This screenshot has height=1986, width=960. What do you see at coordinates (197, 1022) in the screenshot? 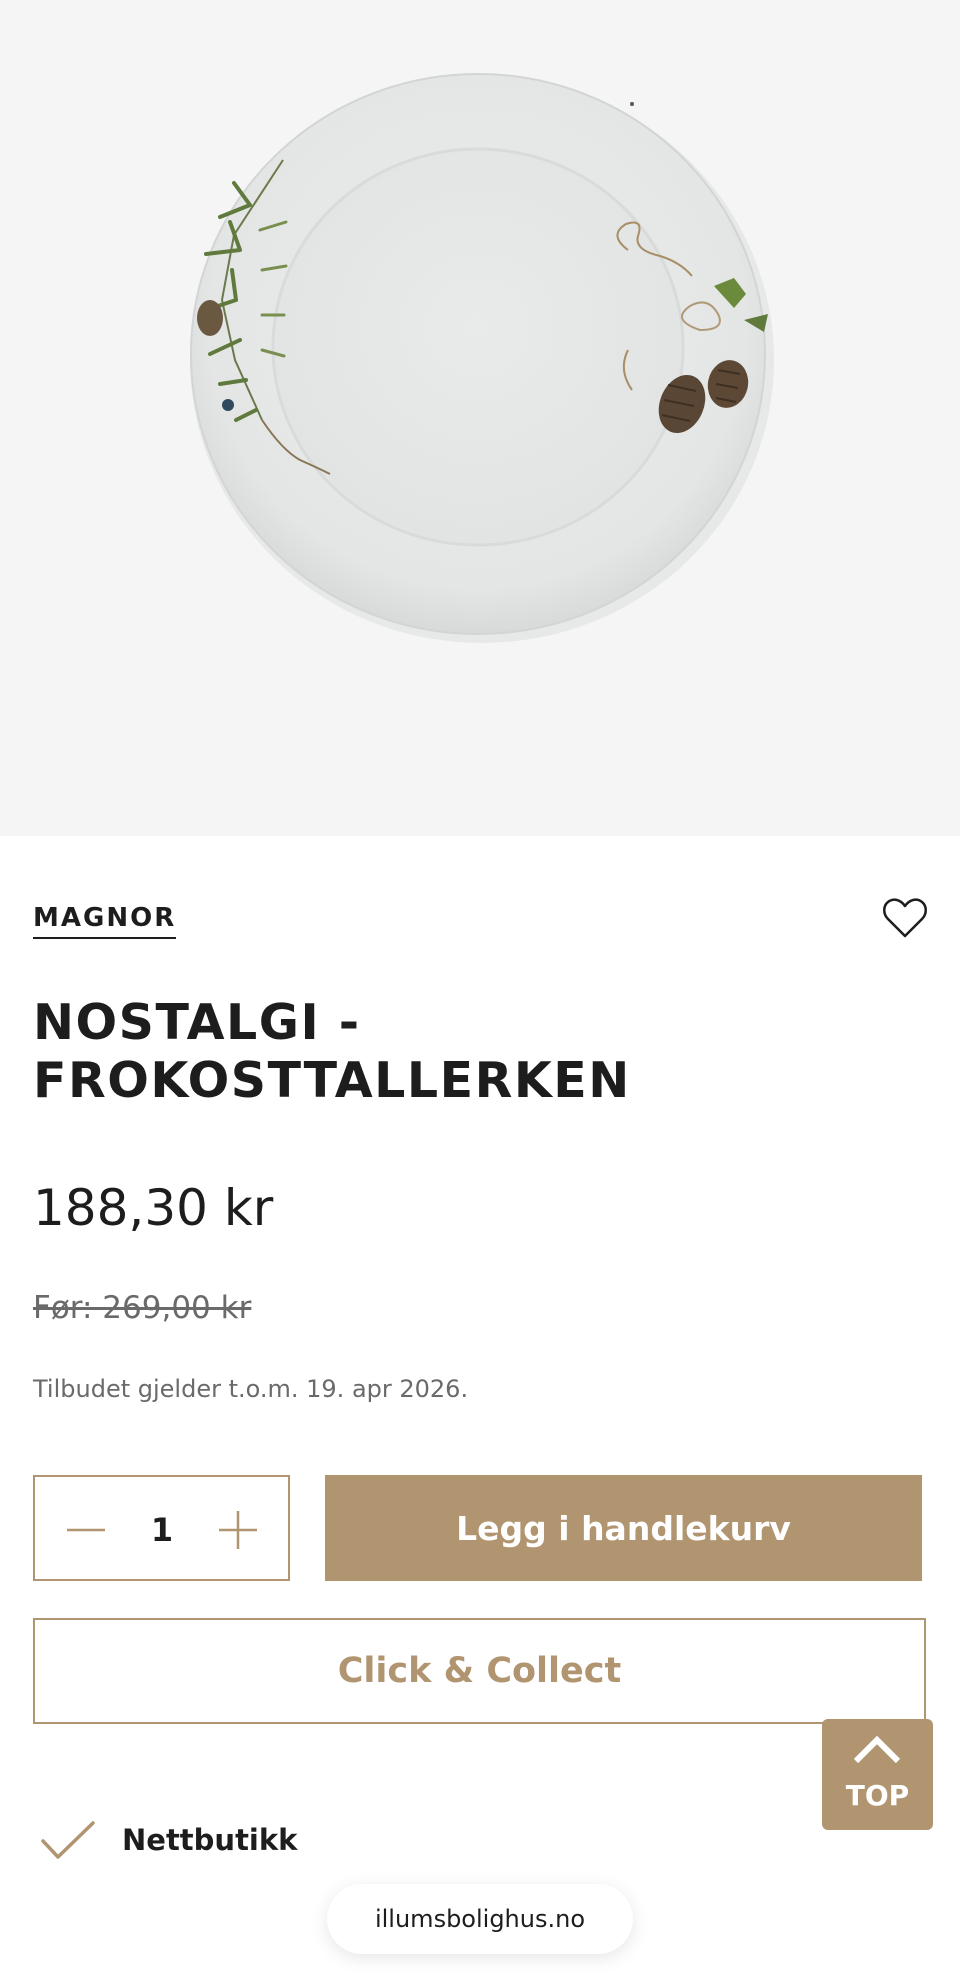
I see `product-title-line1: NOSTALGI -` at bounding box center [197, 1022].